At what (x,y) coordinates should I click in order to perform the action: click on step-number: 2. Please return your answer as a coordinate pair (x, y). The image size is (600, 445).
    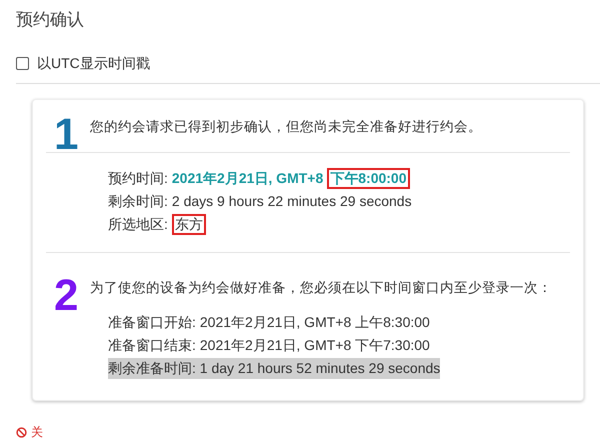
    Looking at the image, I should click on (67, 296).